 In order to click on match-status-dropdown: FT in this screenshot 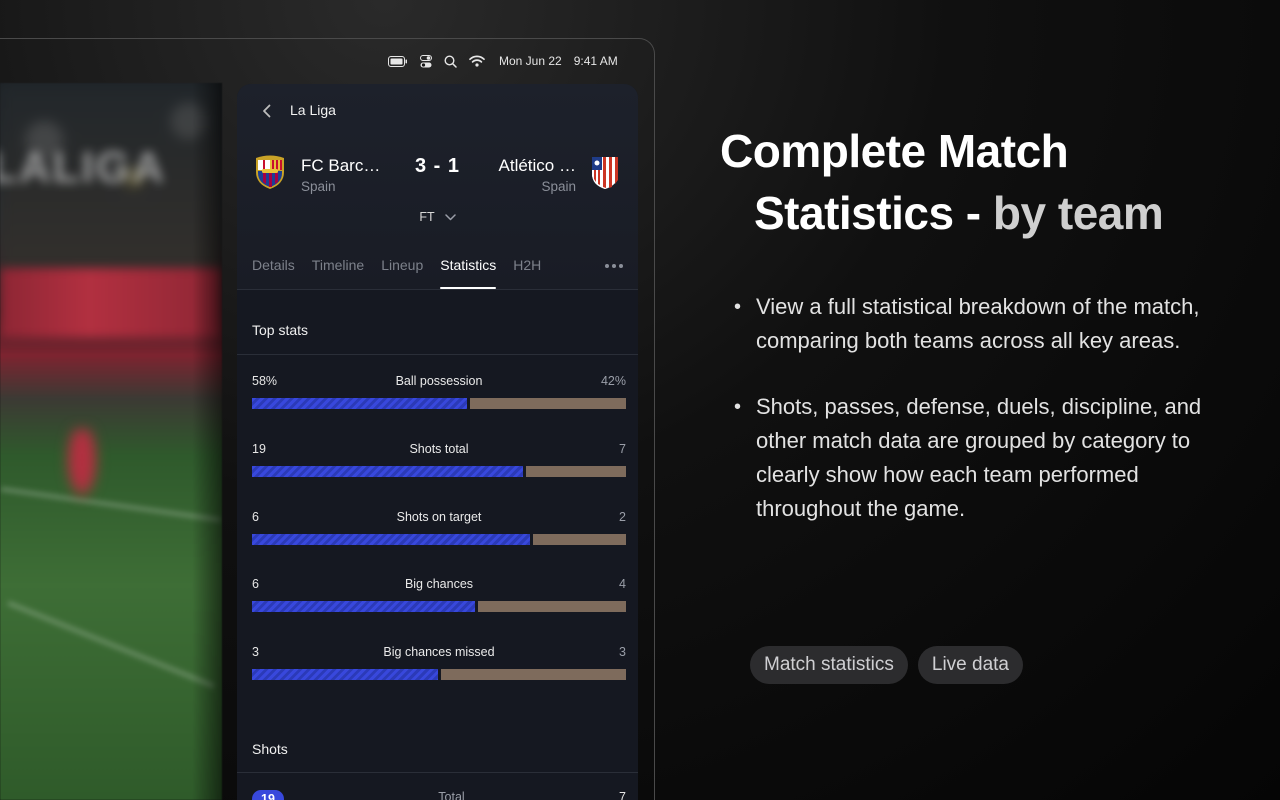, I will do `click(437, 217)`.